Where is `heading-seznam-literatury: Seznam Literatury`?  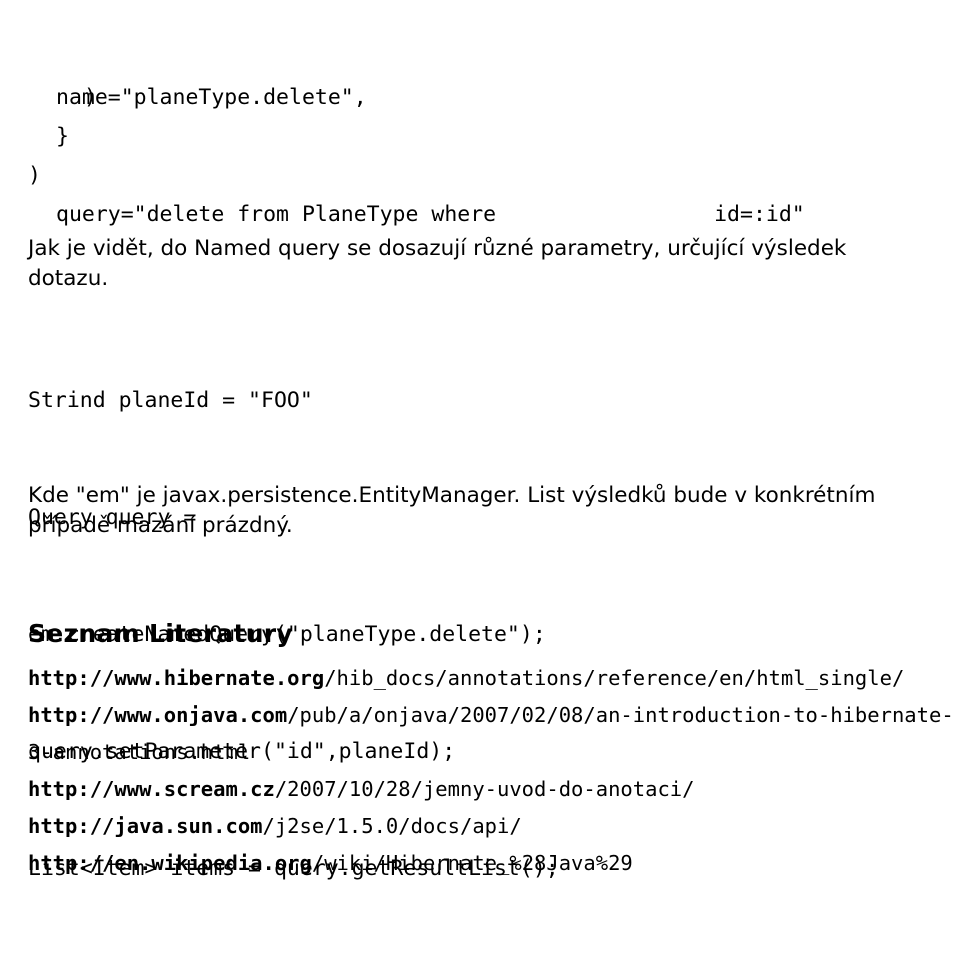
heading-seznam-literatury: Seznam Literatury is located at coordinates (161, 633).